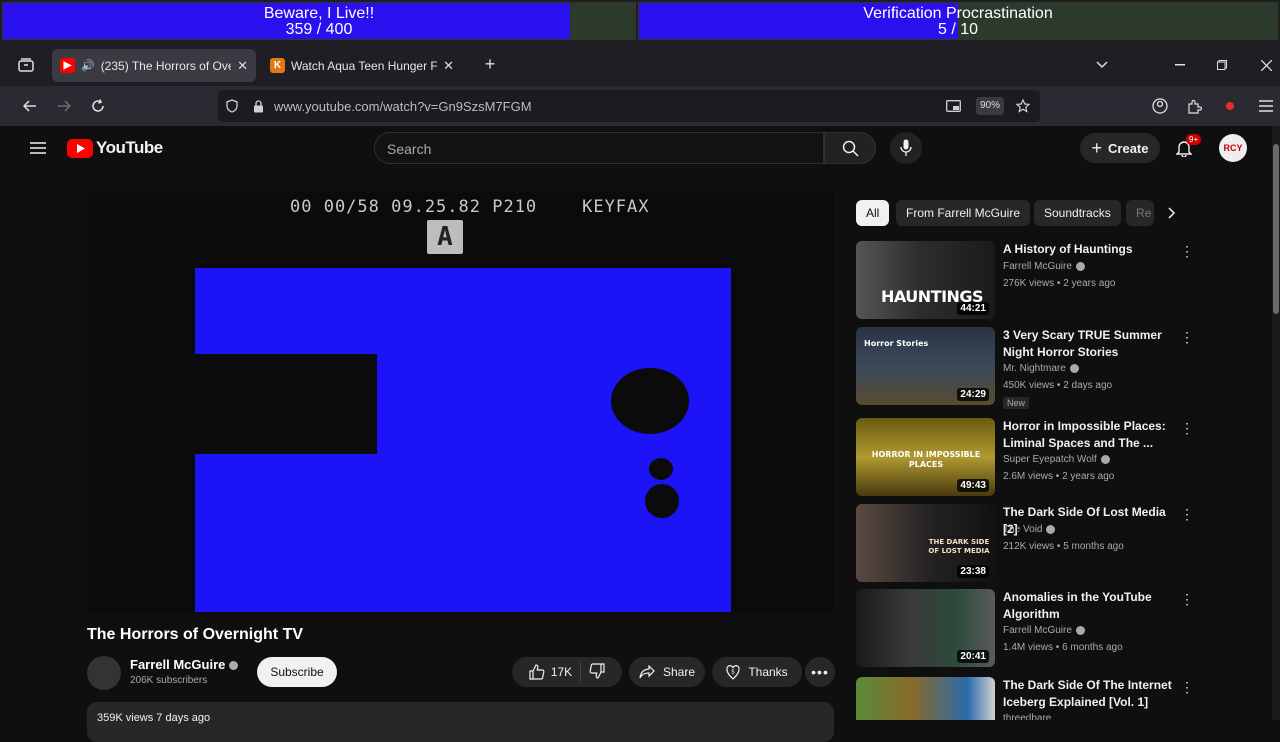 This screenshot has width=1280, height=742. Describe the element at coordinates (232, 106) in the screenshot. I see `shield-icon` at that location.